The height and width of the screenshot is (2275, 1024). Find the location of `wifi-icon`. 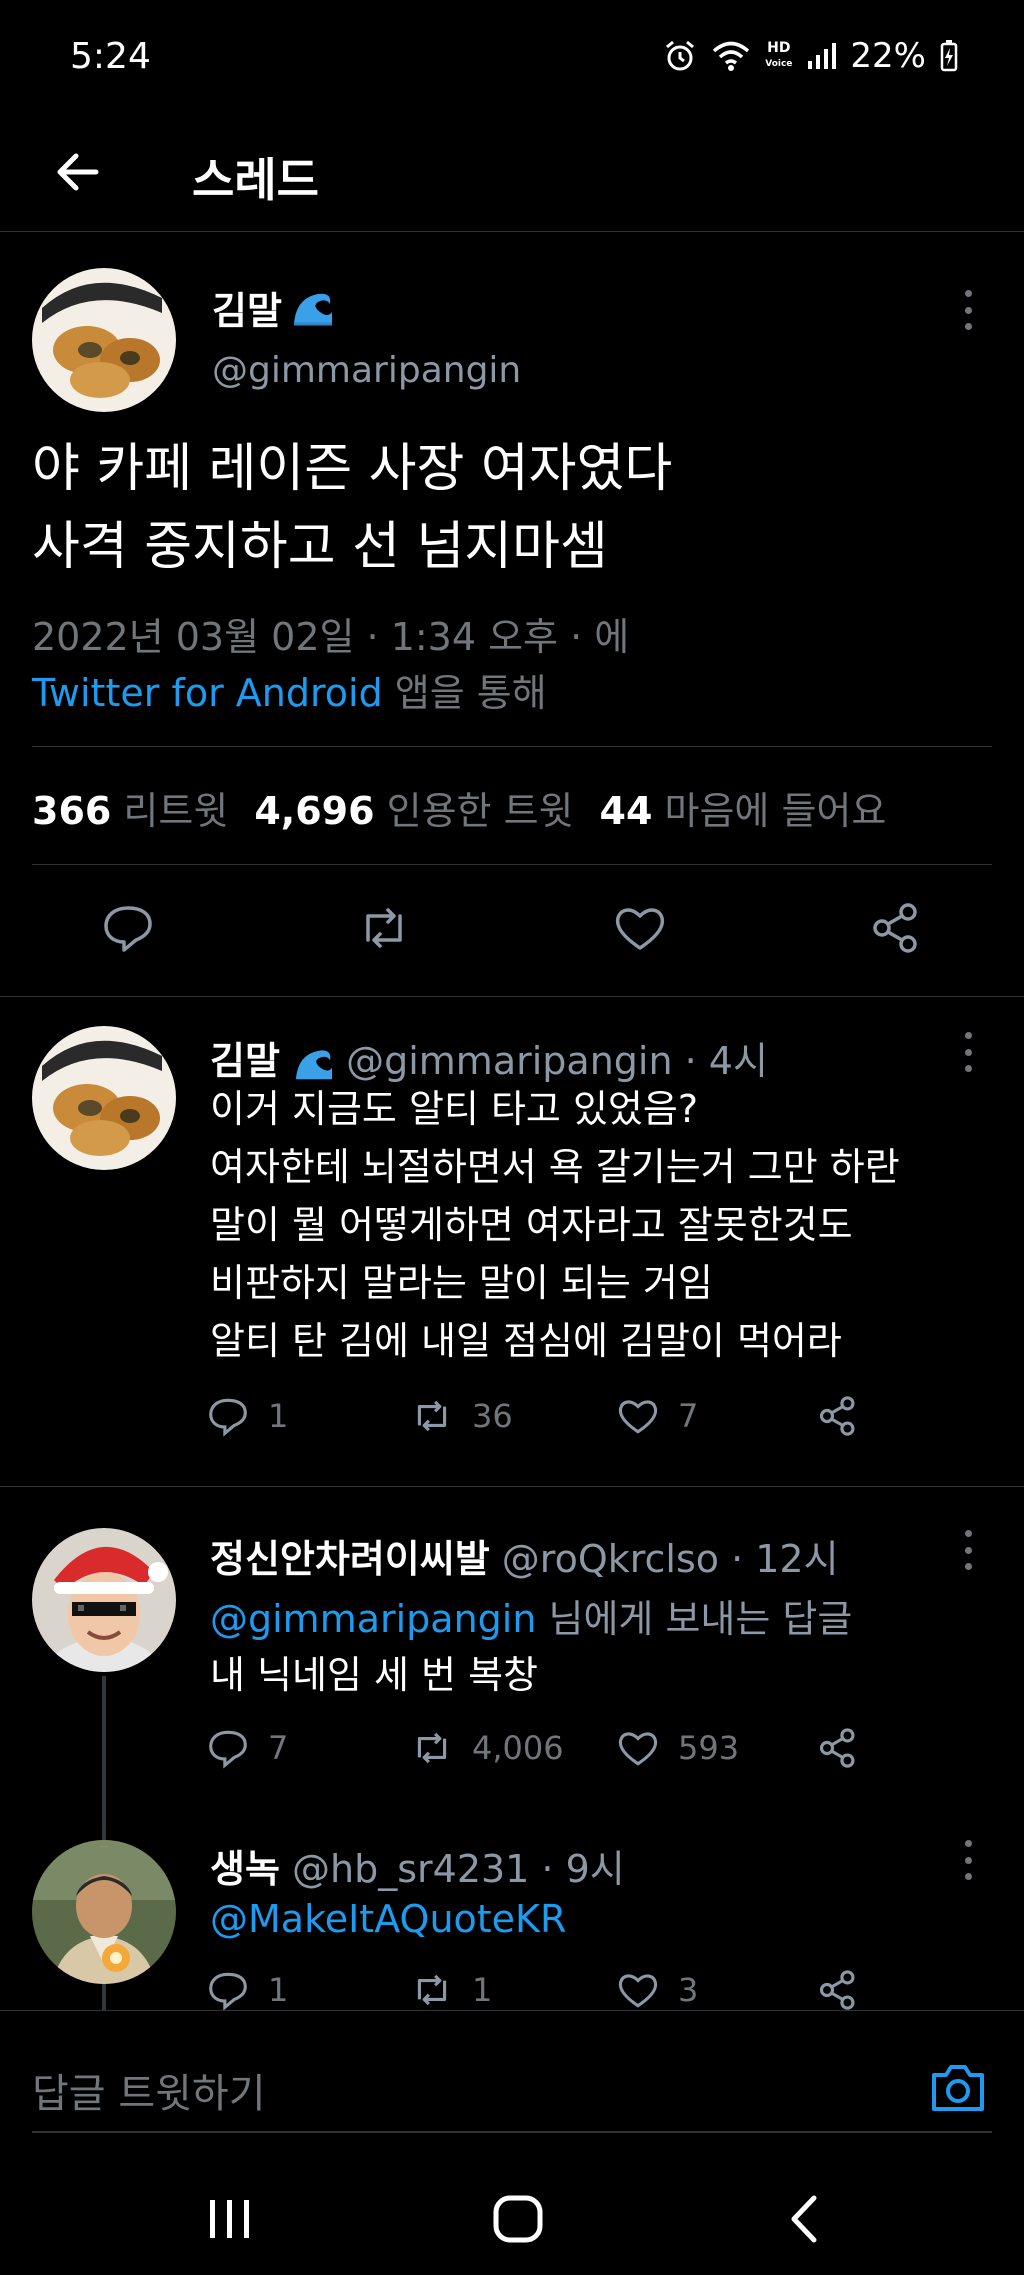

wifi-icon is located at coordinates (731, 56).